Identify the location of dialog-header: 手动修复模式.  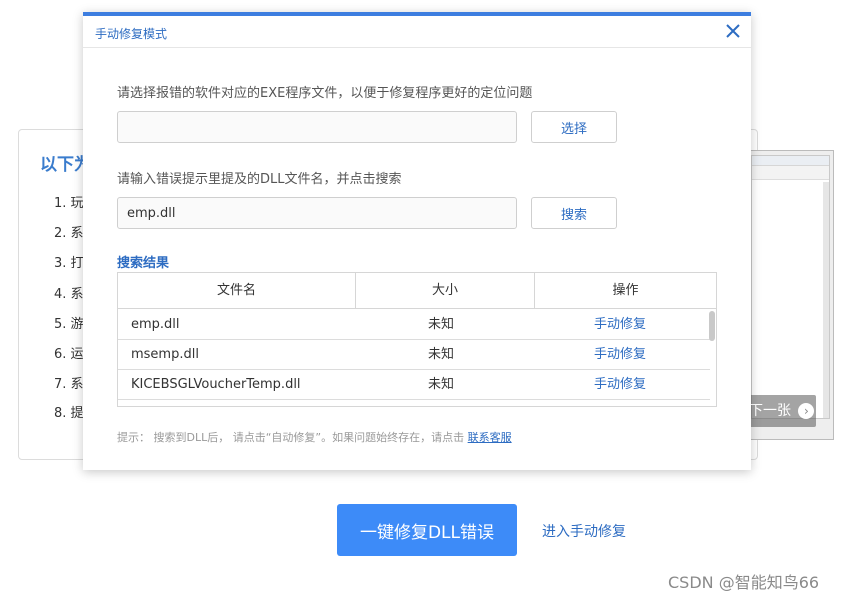
(417, 32).